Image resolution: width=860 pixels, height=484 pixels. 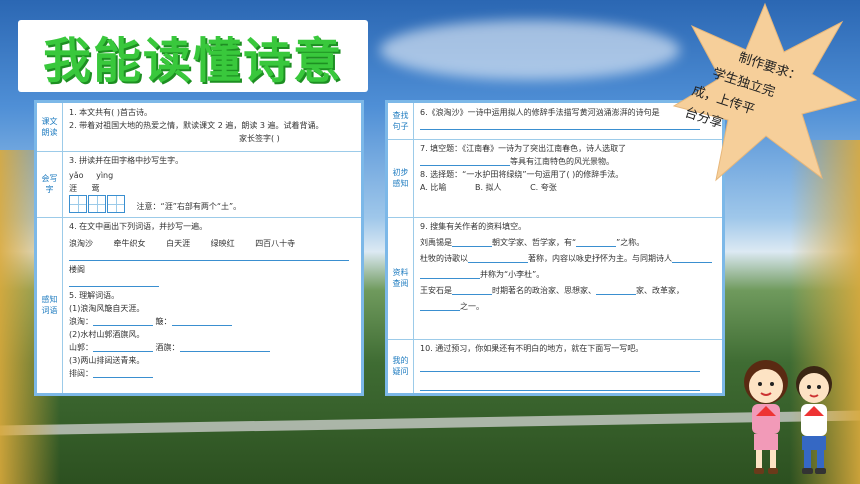 I want to click on term-label: 浪淘：, so click(x=81, y=321).